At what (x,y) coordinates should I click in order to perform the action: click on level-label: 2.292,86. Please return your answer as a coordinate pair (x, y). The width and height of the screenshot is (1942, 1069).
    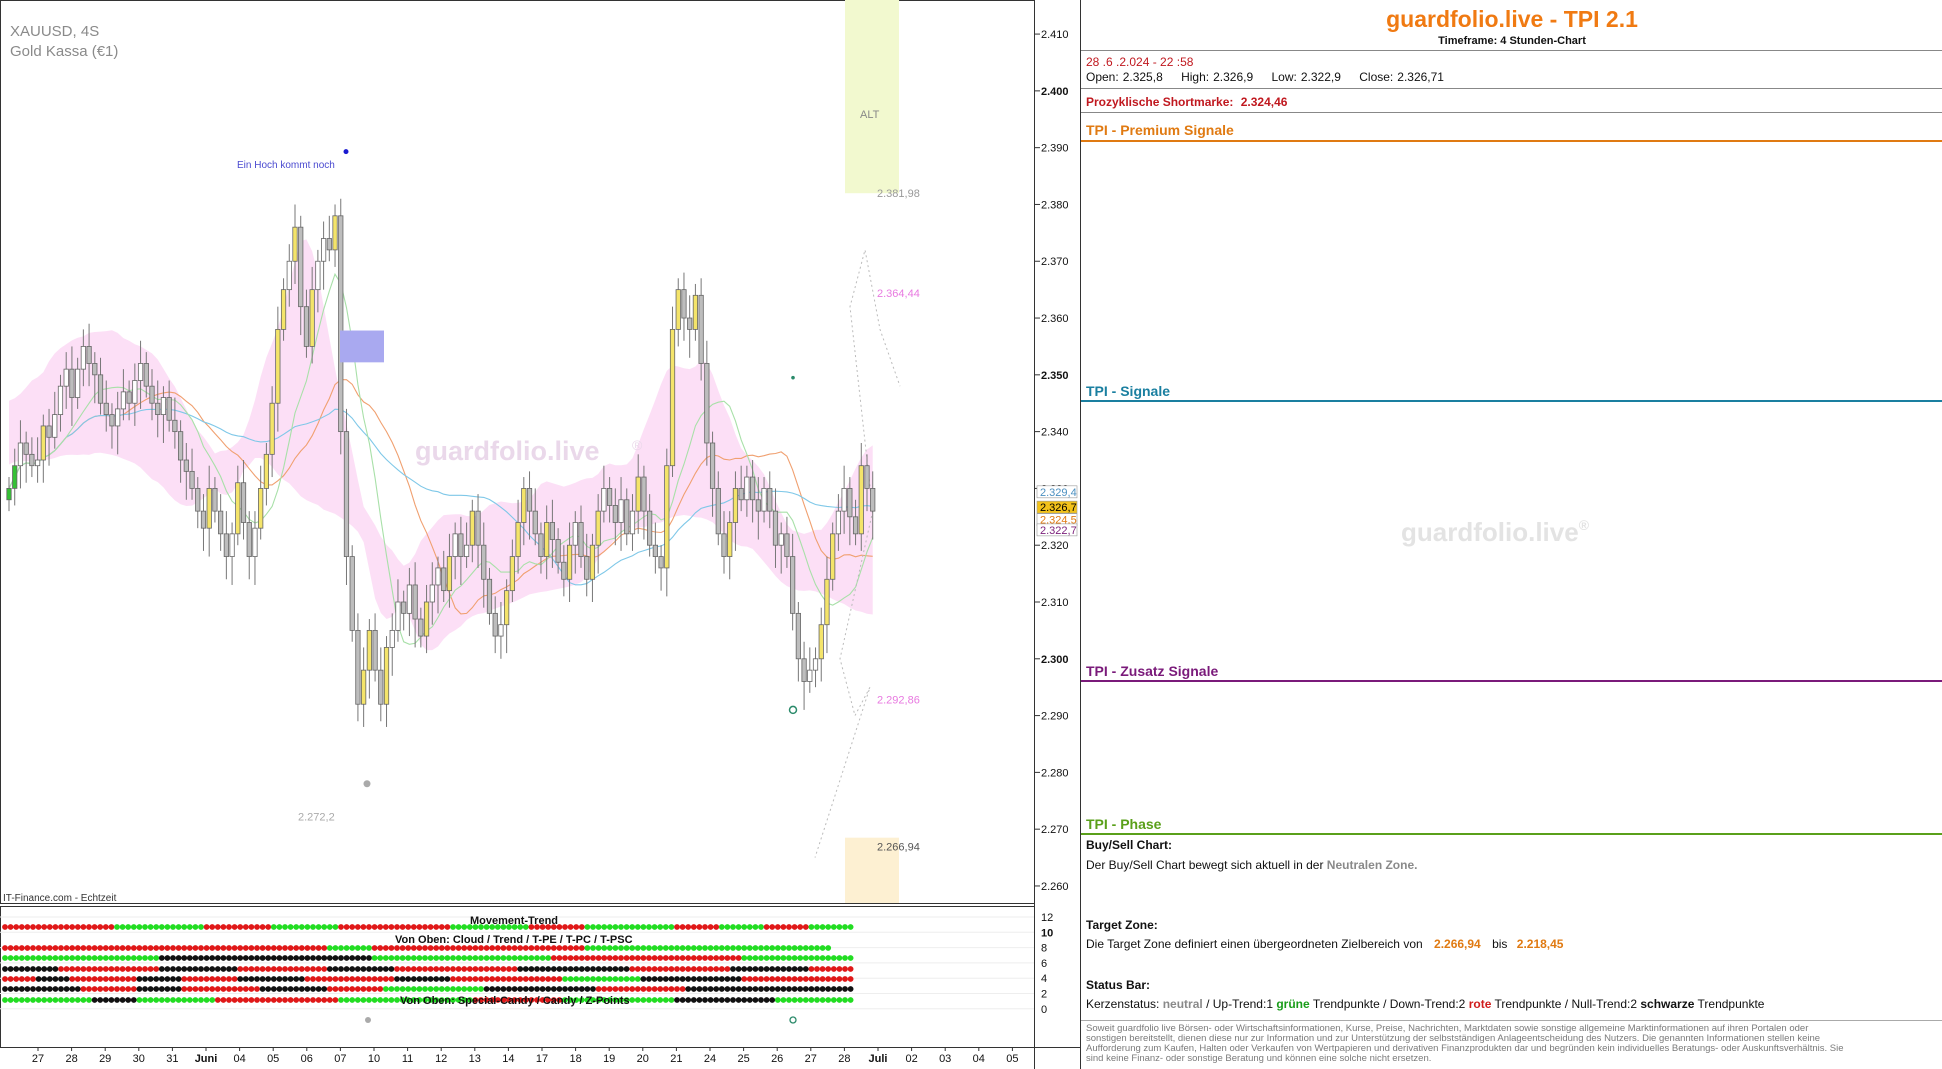
    Looking at the image, I should click on (898, 700).